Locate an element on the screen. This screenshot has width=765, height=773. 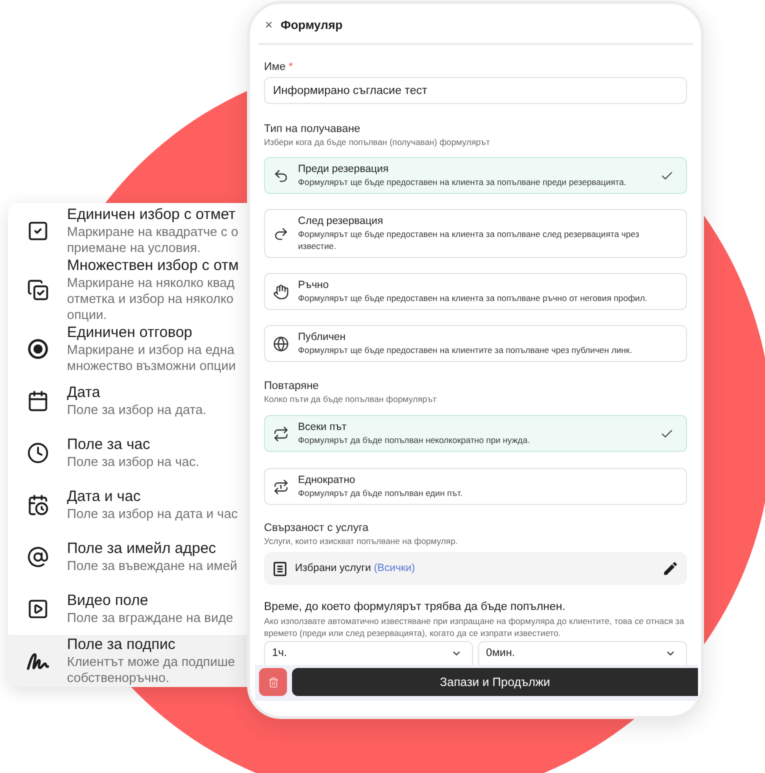
menu-item-description: Поле за избор на дата и час is located at coordinates (152, 514).